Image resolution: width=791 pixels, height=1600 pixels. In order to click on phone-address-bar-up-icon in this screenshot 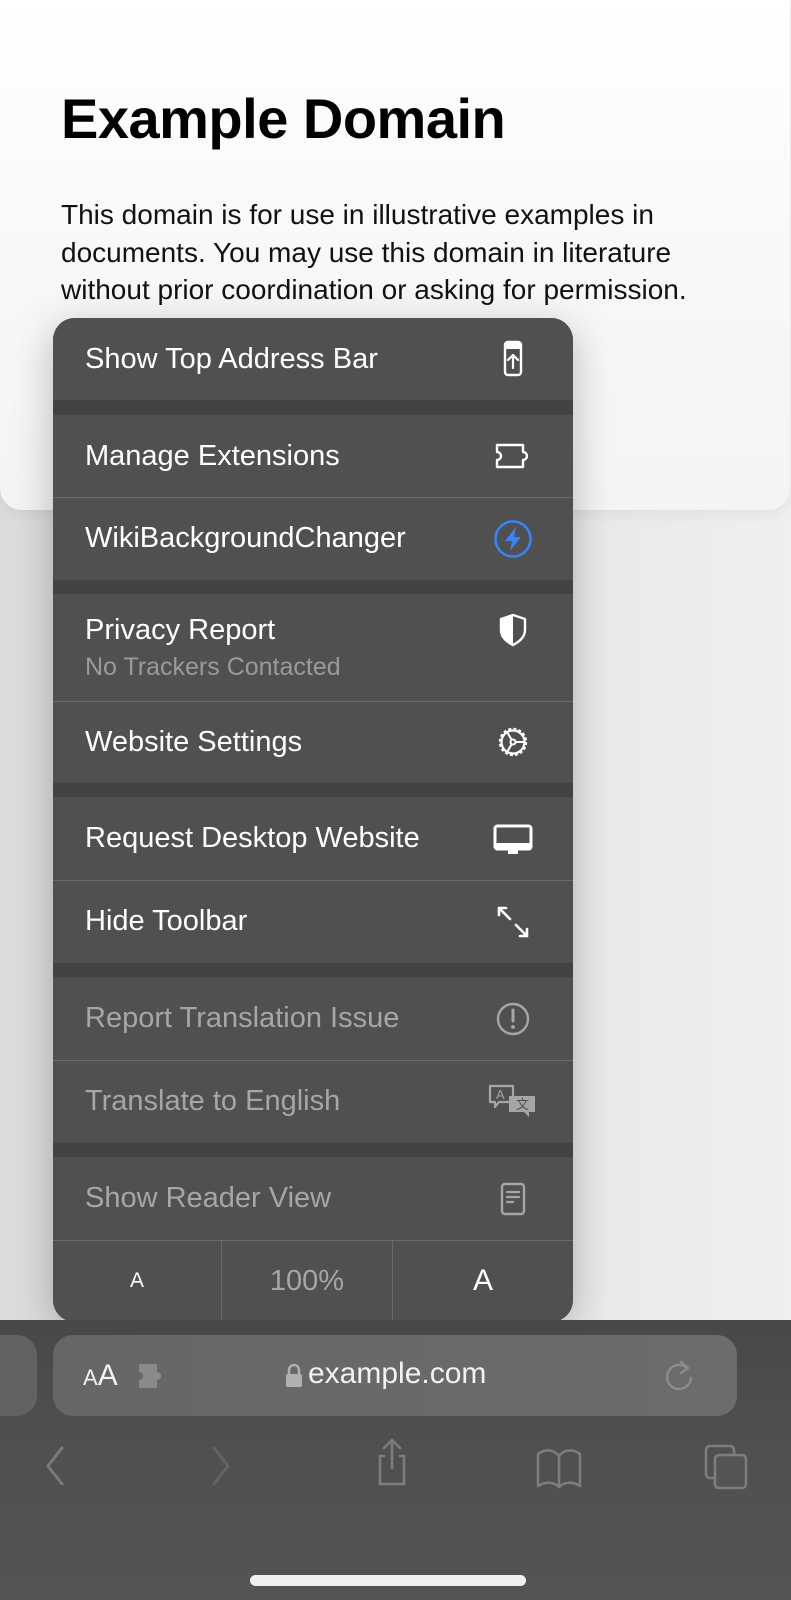, I will do `click(513, 359)`.